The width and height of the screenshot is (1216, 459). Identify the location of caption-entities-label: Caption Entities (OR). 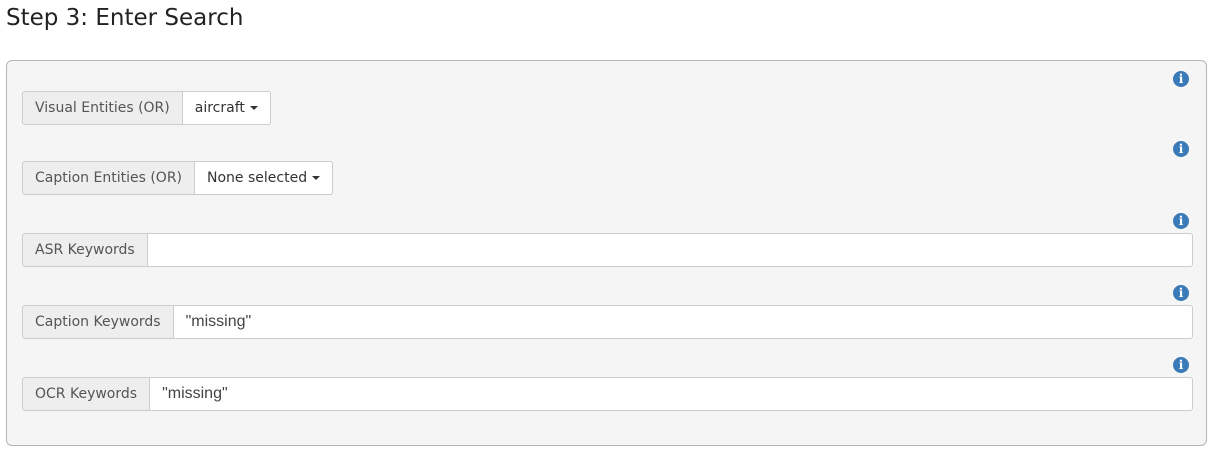
(109, 178).